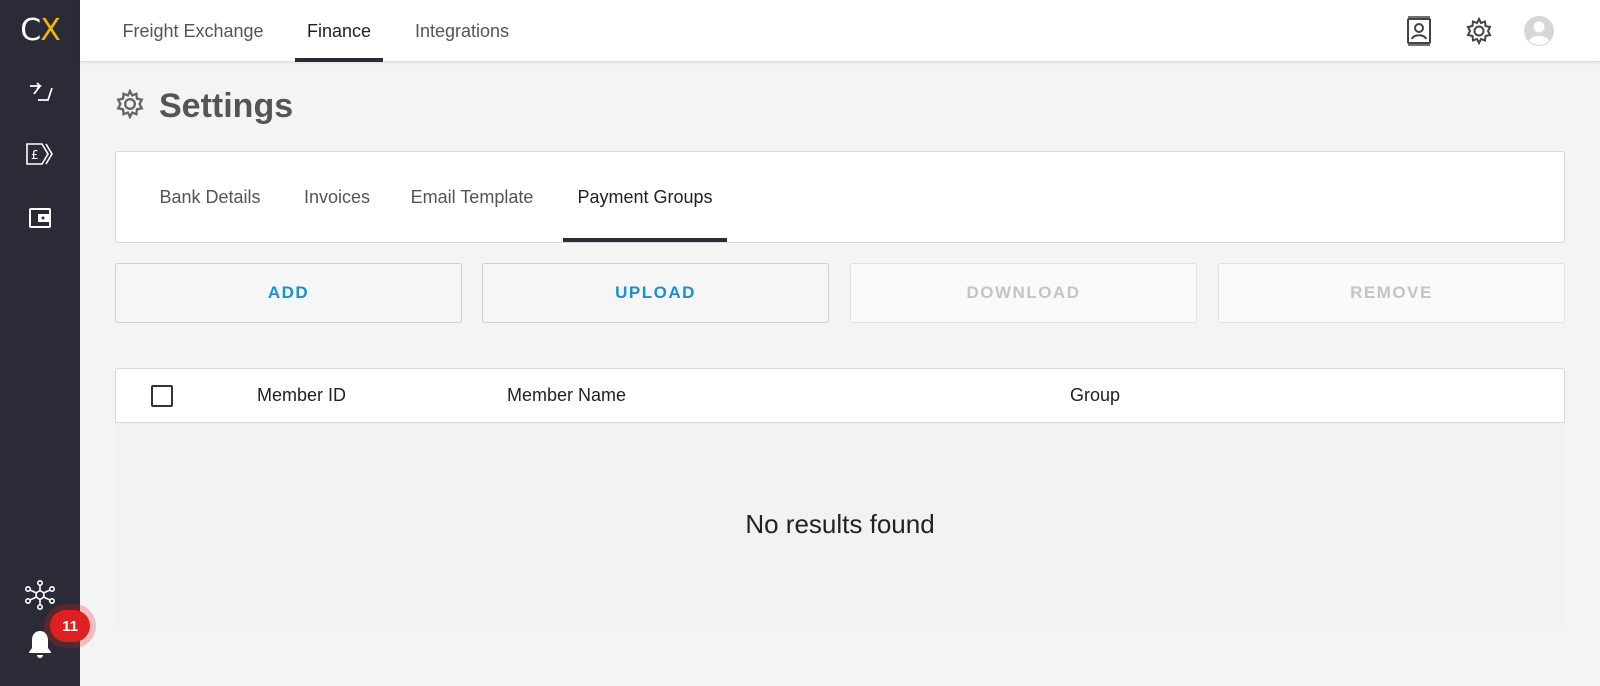 The image size is (1600, 686). Describe the element at coordinates (1023, 293) in the screenshot. I see `download-button: DOWNLOAD` at that location.